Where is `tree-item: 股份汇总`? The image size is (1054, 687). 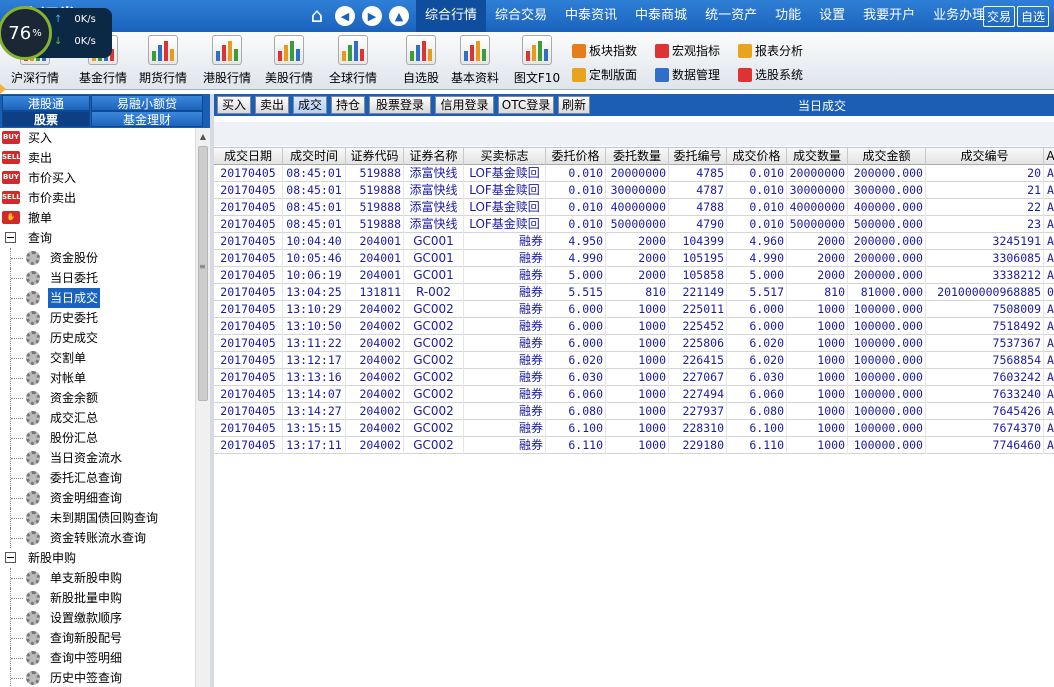
tree-item: 股份汇总 is located at coordinates (97, 438).